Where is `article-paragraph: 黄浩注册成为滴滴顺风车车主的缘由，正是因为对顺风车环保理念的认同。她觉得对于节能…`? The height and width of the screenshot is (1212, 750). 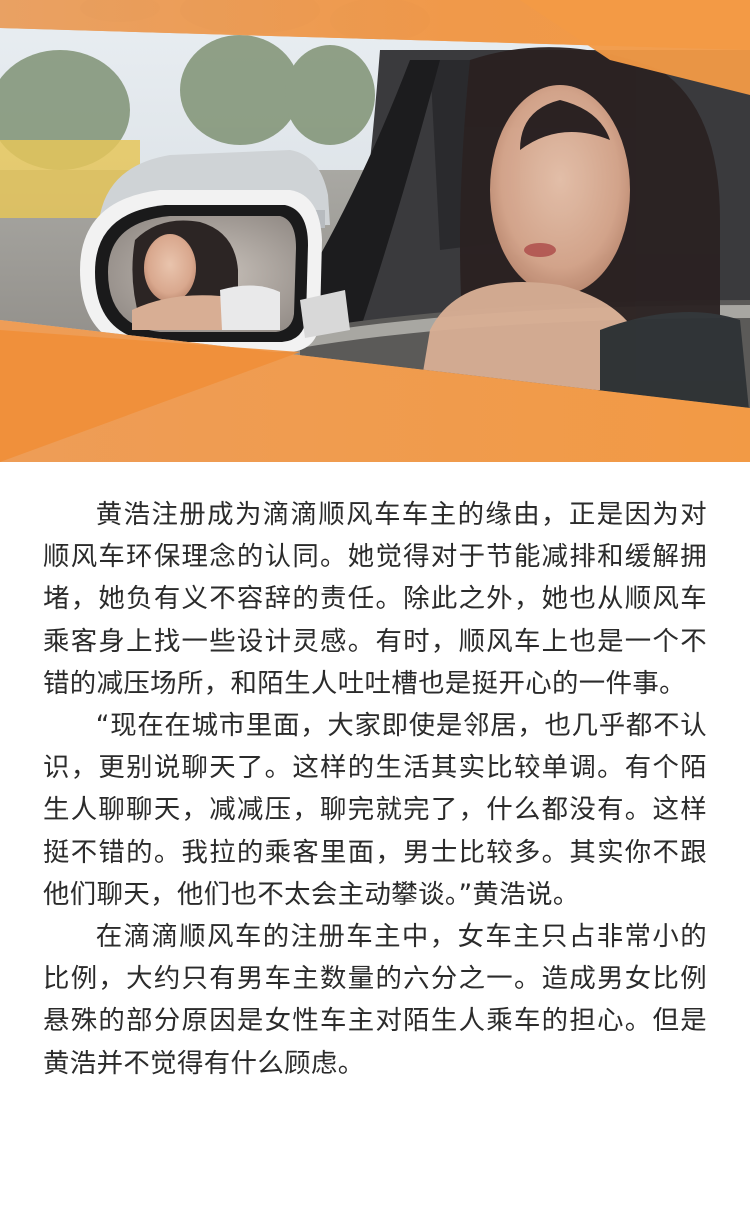 article-paragraph: 黄浩注册成为滴滴顺风车车主的缘由，正是因为对顺风车环保理念的认同。她觉得对于节能… is located at coordinates (375, 599).